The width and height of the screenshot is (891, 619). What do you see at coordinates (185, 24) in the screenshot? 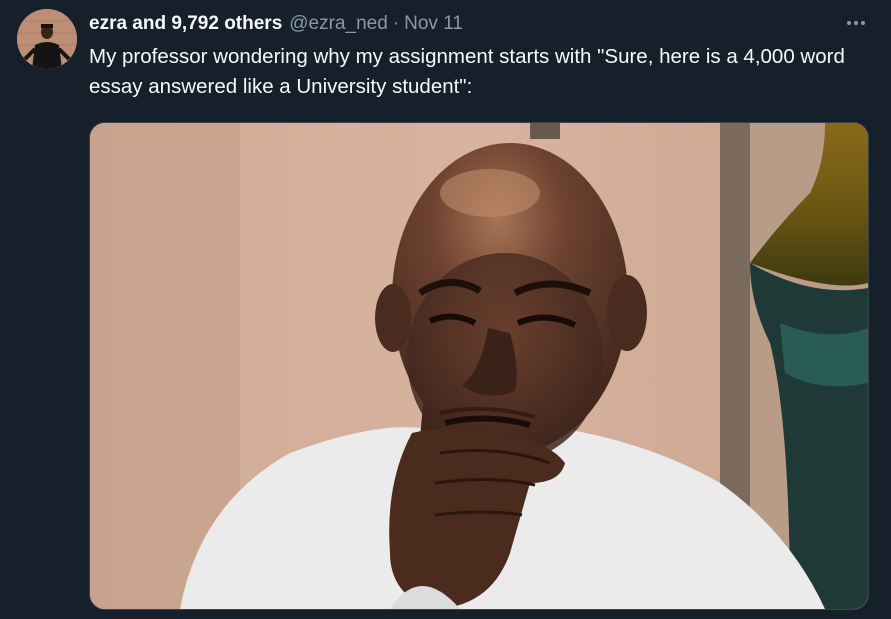
I see `display-name: ezra and 9,792 others` at bounding box center [185, 24].